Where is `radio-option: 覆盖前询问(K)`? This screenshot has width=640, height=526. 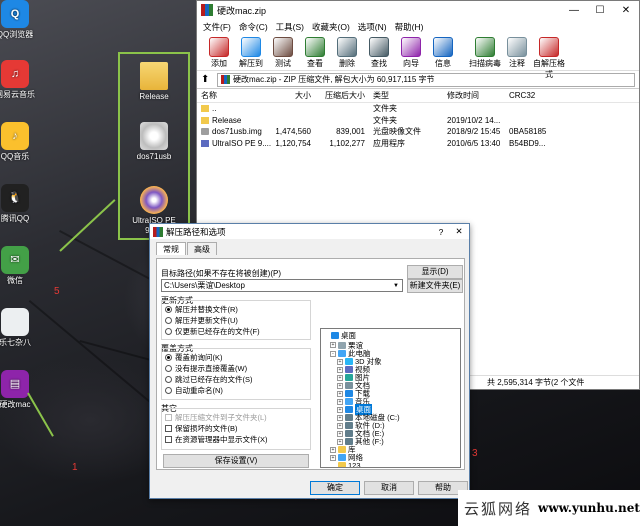 radio-option: 覆盖前询问(K) is located at coordinates (194, 357).